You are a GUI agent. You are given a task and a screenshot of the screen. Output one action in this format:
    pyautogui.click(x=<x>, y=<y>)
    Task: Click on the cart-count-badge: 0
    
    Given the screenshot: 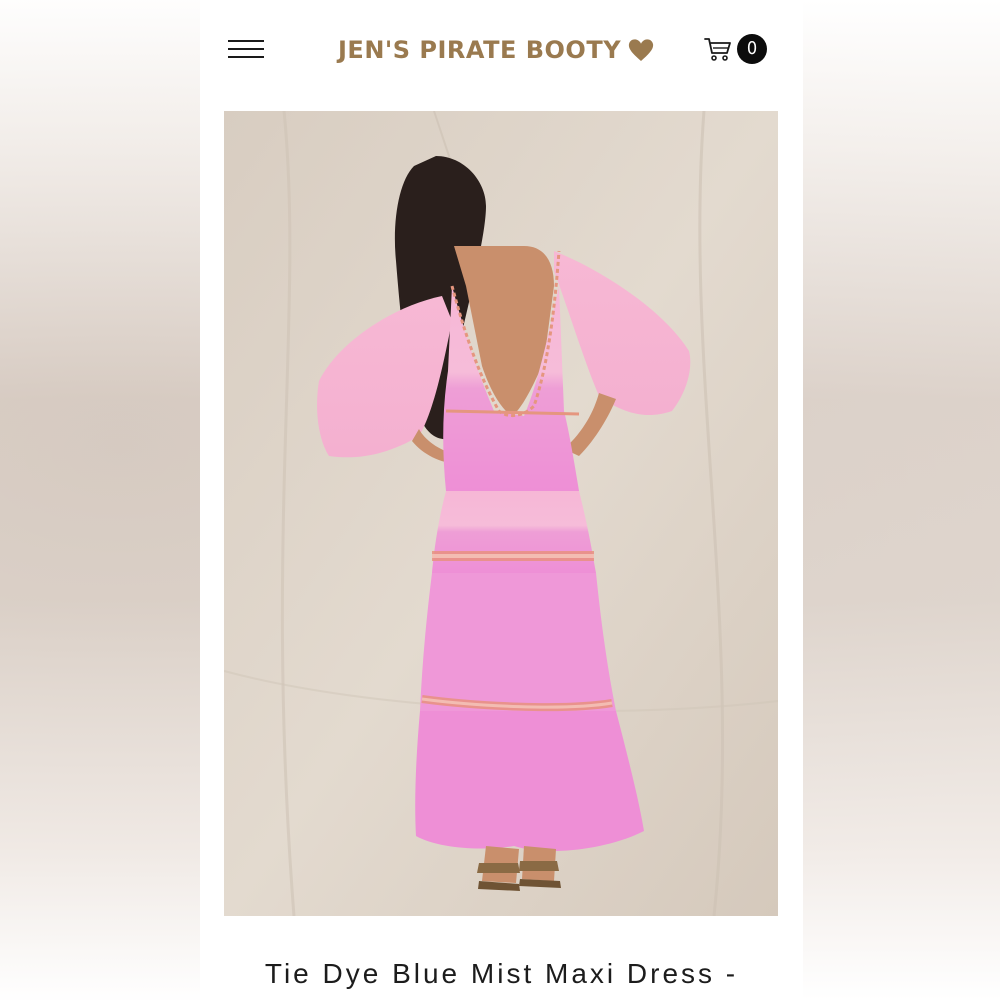 What is the action you would take?
    pyautogui.click(x=752, y=49)
    